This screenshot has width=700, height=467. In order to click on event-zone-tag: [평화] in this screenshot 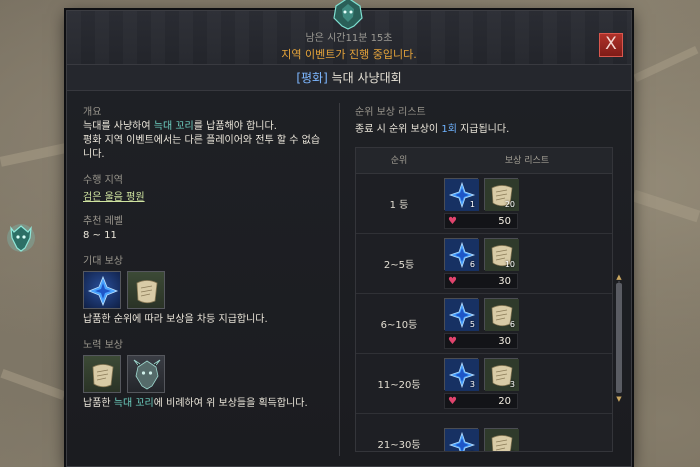, I will do `click(312, 78)`.